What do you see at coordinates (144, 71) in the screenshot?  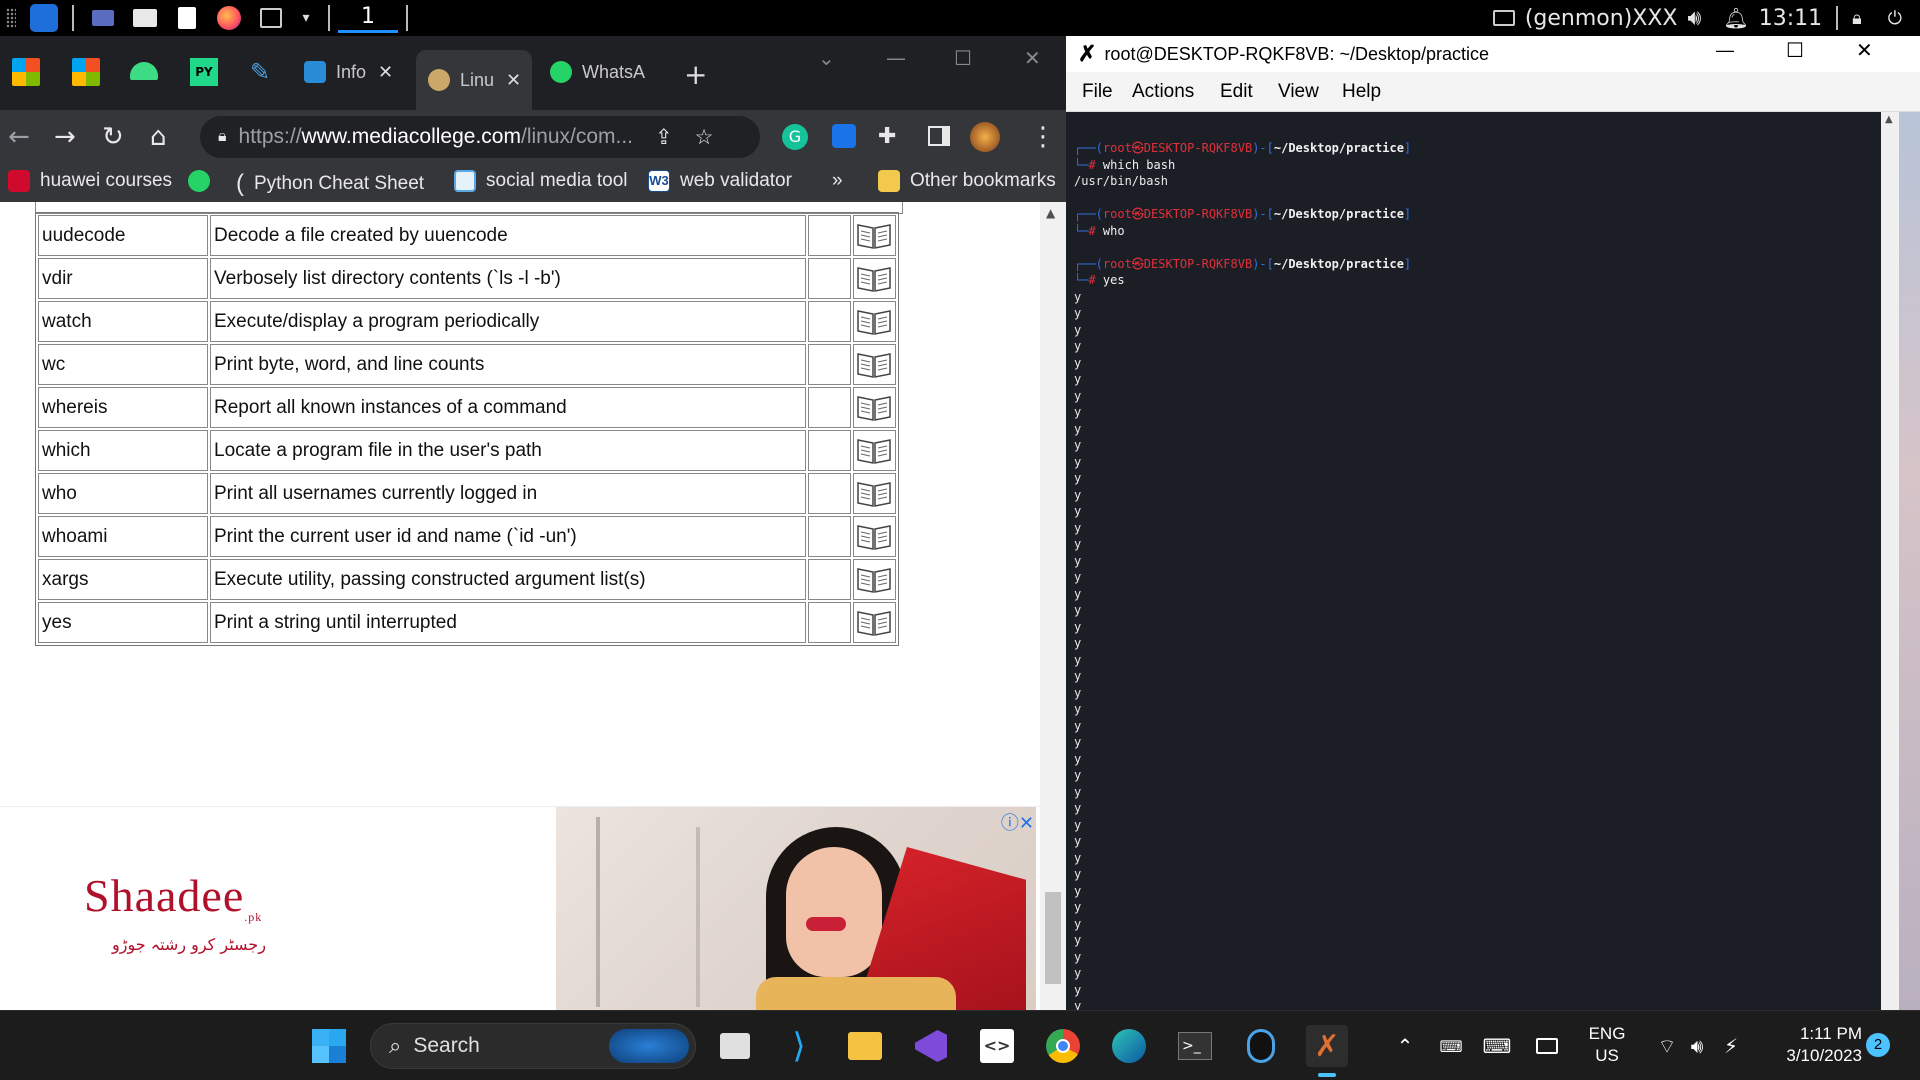 I see `android-icon` at bounding box center [144, 71].